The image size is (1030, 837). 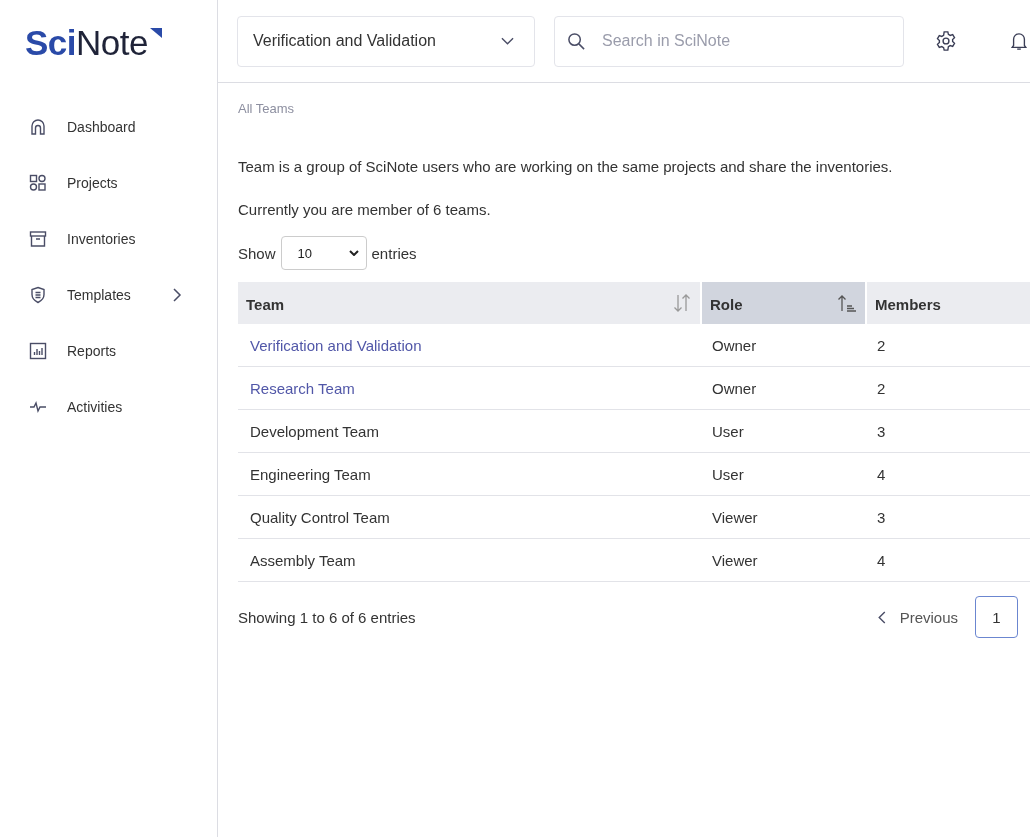 What do you see at coordinates (566, 166) in the screenshot?
I see `intro-text: Team is a group of SciNote users who are working on the same projects and share the inventories.` at bounding box center [566, 166].